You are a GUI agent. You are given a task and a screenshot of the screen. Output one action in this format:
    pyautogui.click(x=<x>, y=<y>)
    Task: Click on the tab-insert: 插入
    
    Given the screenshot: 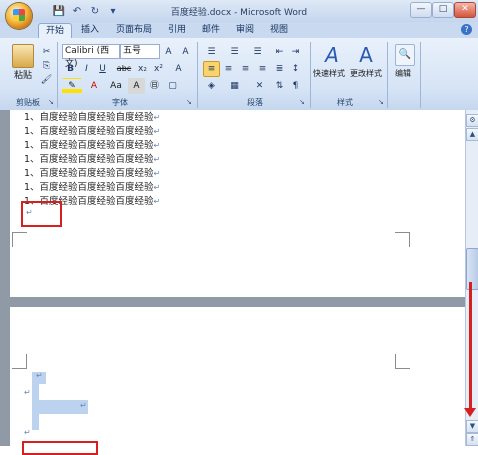 What is the action you would take?
    pyautogui.click(x=90, y=30)
    